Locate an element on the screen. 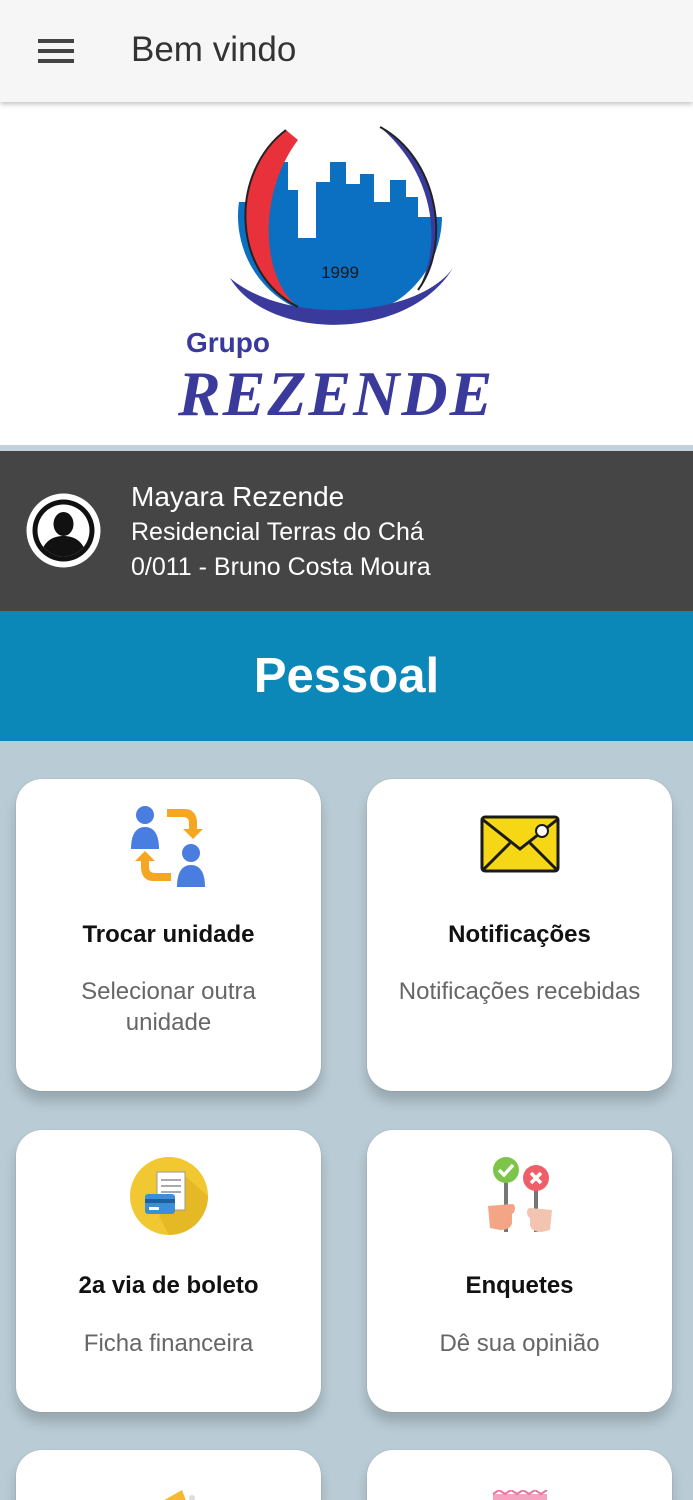 This screenshot has width=693, height=1500. card-partial-right is located at coordinates (519, 1475).